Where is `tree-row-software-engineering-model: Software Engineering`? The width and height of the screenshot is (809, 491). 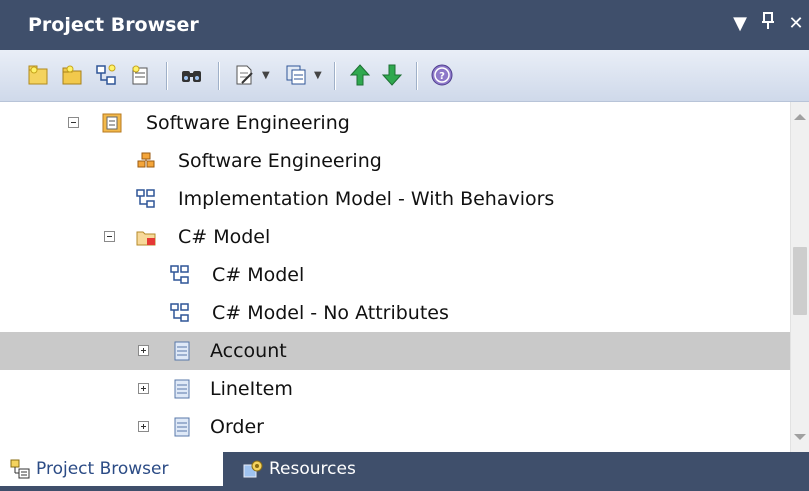
tree-row-software-engineering-model: Software Engineering is located at coordinates (395, 123).